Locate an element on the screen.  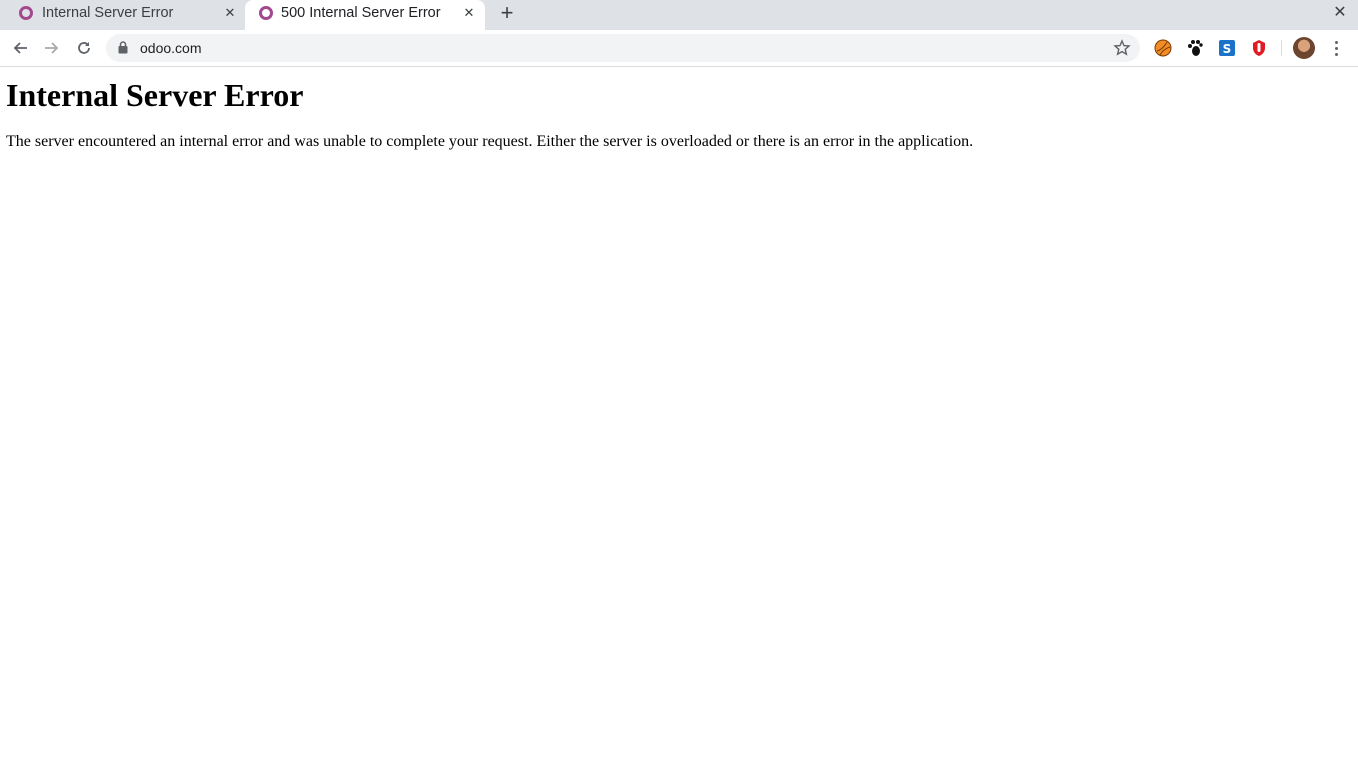
red-hand-extension-icon is located at coordinates (1259, 48).